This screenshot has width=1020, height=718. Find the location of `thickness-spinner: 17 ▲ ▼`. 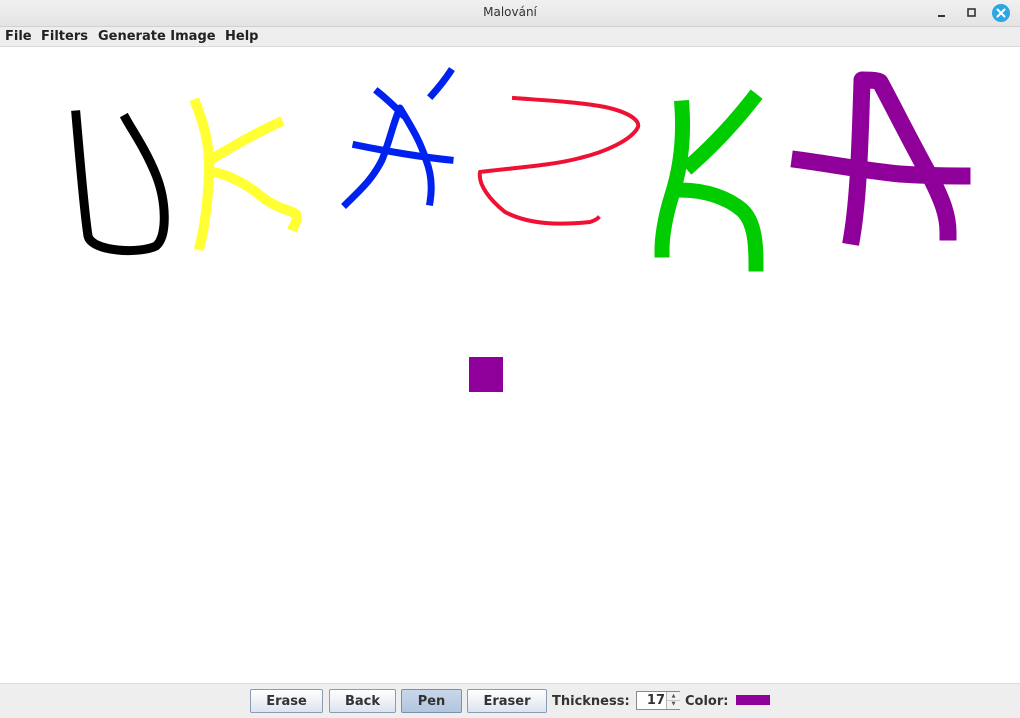

thickness-spinner: 17 ▲ ▼ is located at coordinates (658, 700).